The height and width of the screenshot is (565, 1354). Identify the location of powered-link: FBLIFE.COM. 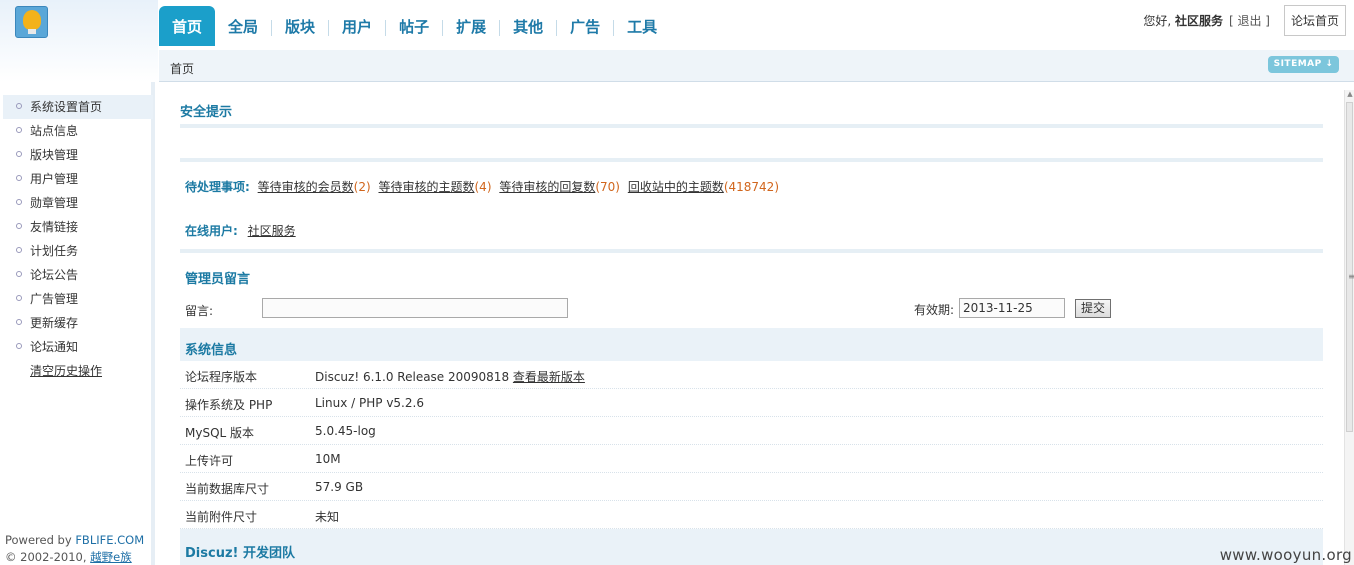
(109, 540).